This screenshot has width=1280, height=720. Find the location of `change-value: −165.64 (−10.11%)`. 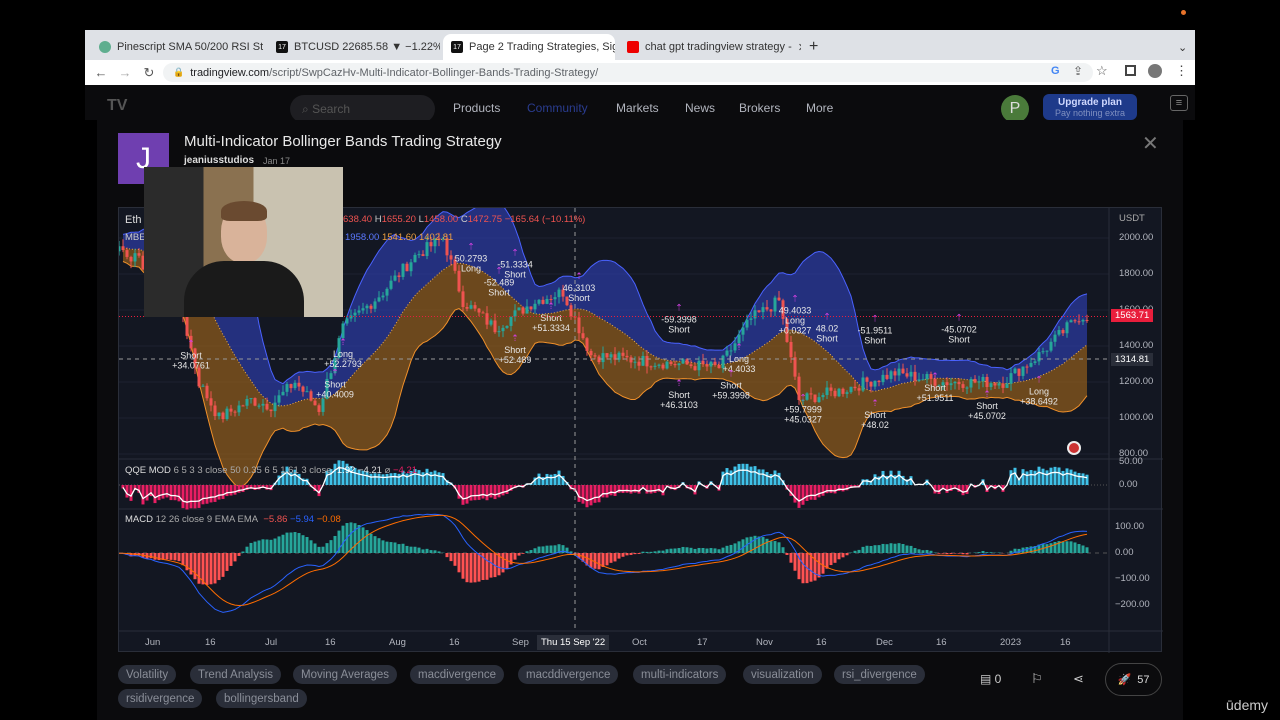

change-value: −165.64 (−10.11%) is located at coordinates (545, 219).